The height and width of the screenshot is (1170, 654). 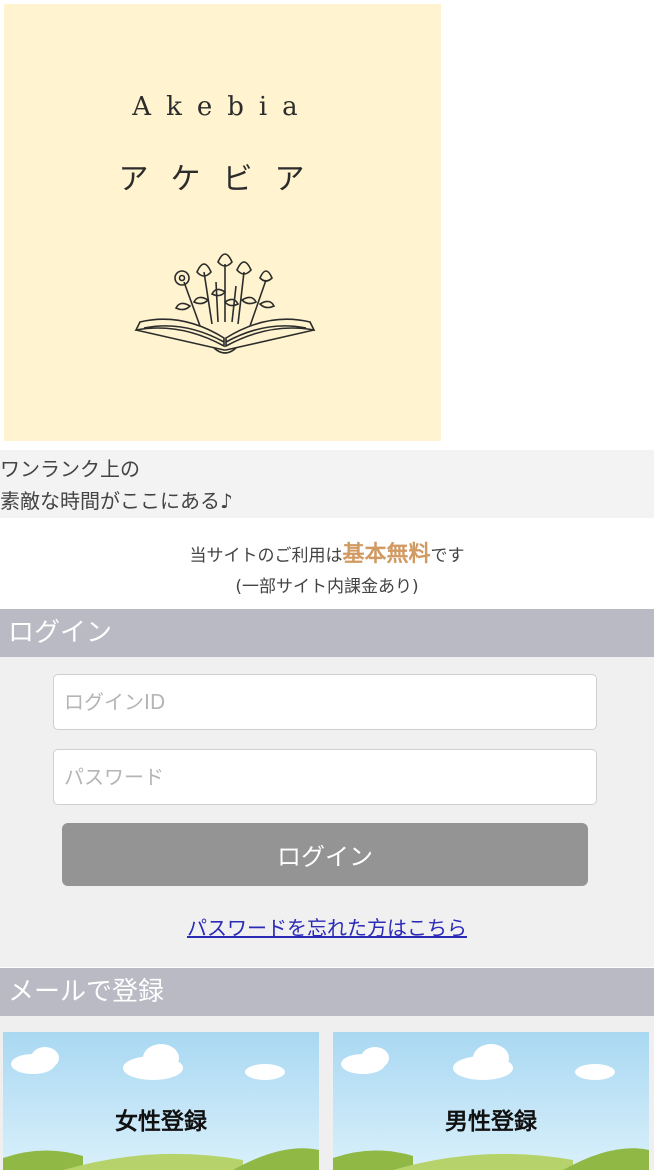 What do you see at coordinates (70, 469) in the screenshot?
I see `tagline-line1: ワンランク上の` at bounding box center [70, 469].